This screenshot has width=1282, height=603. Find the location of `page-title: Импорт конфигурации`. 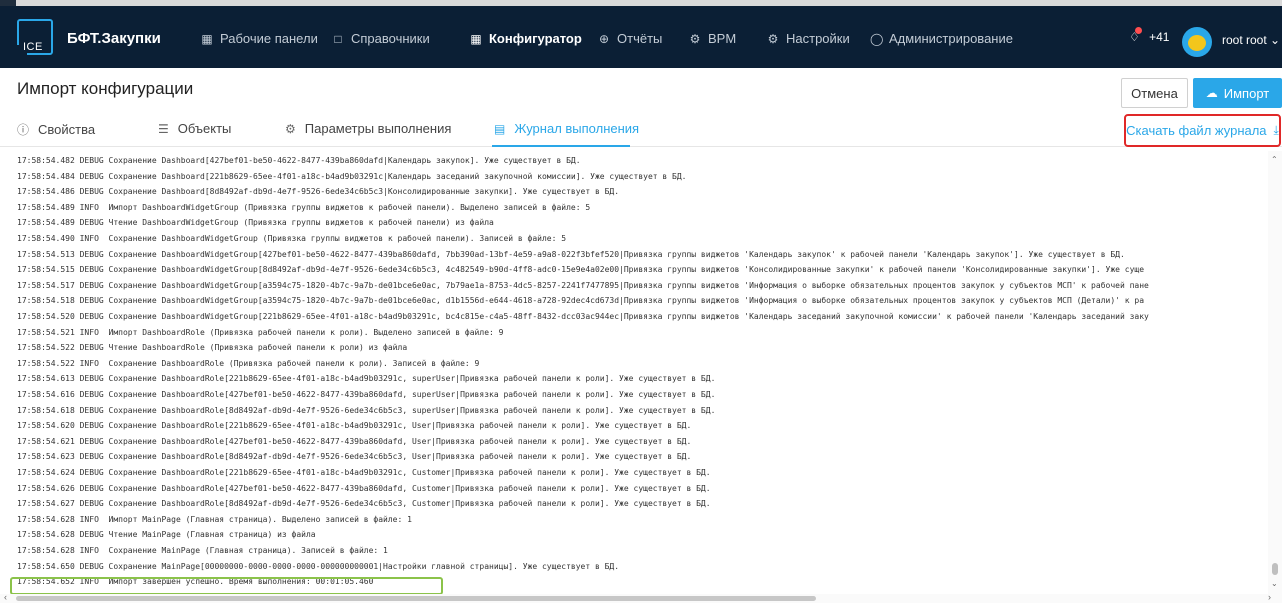

page-title: Импорт конфигурации is located at coordinates (105, 88).